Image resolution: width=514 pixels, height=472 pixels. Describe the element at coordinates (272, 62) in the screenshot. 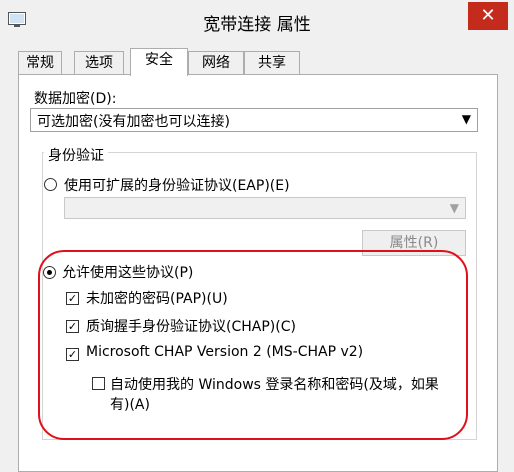

I see `tab-sharing: 共享` at that location.